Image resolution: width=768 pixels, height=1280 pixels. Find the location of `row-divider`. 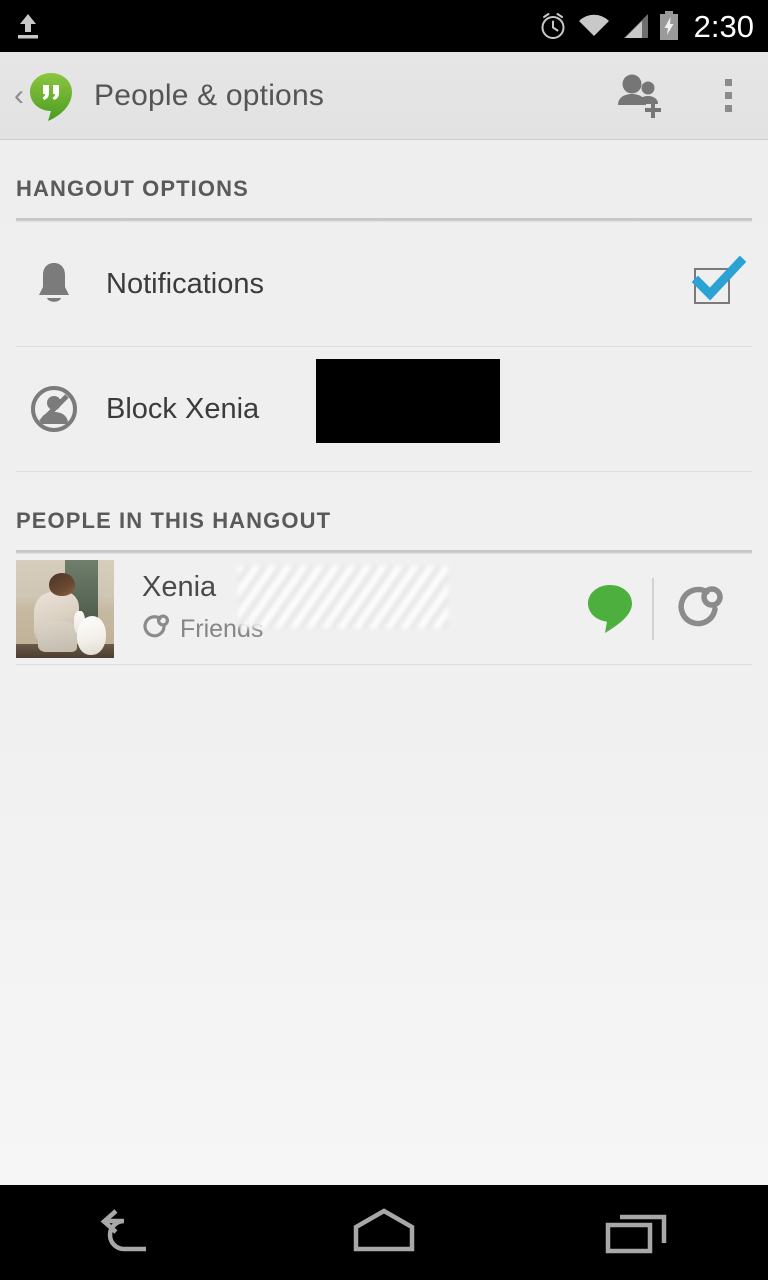

row-divider is located at coordinates (384, 664).